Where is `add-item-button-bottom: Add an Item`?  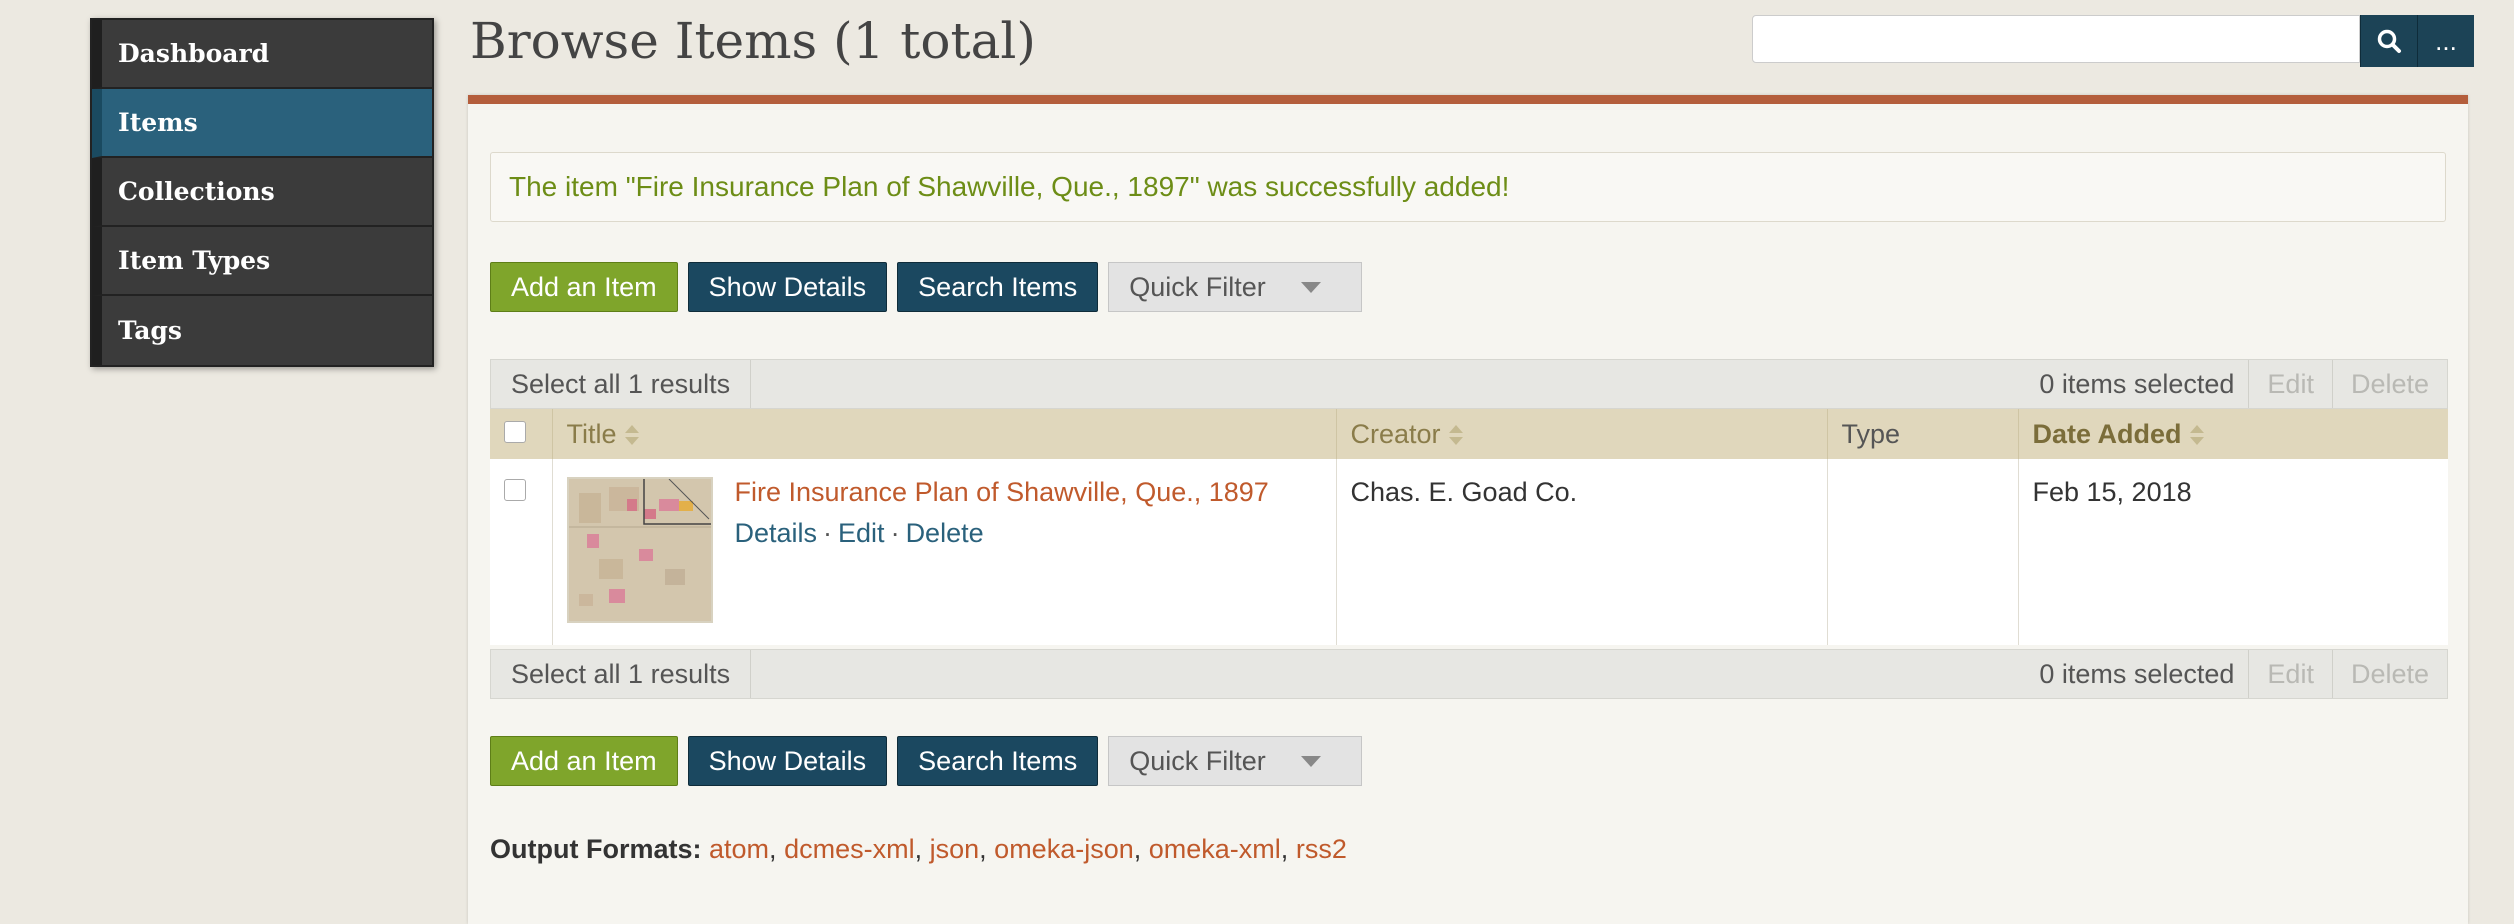
add-item-button-bottom: Add an Item is located at coordinates (584, 761).